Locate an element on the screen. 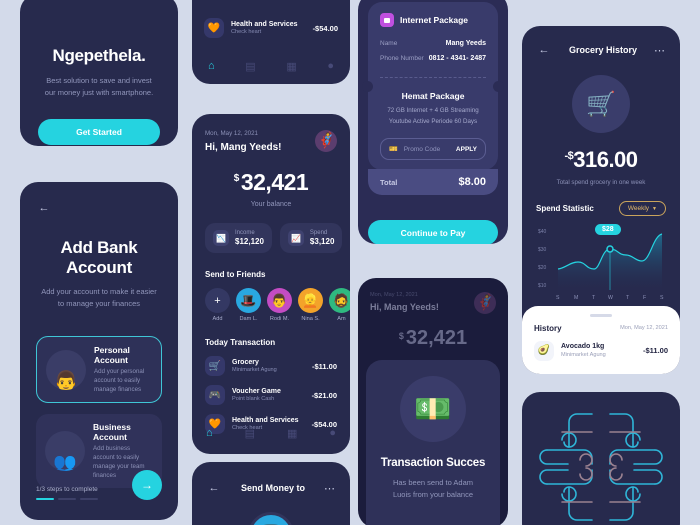 This screenshot has height=525, width=700. transaction-desc: Point blank Cash is located at coordinates (253, 399).